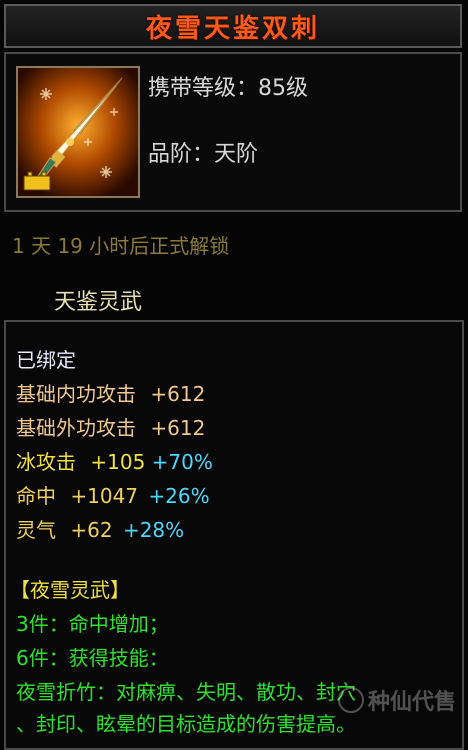 The image size is (468, 750). What do you see at coordinates (350, 700) in the screenshot?
I see `watermark-logo-icon` at bounding box center [350, 700].